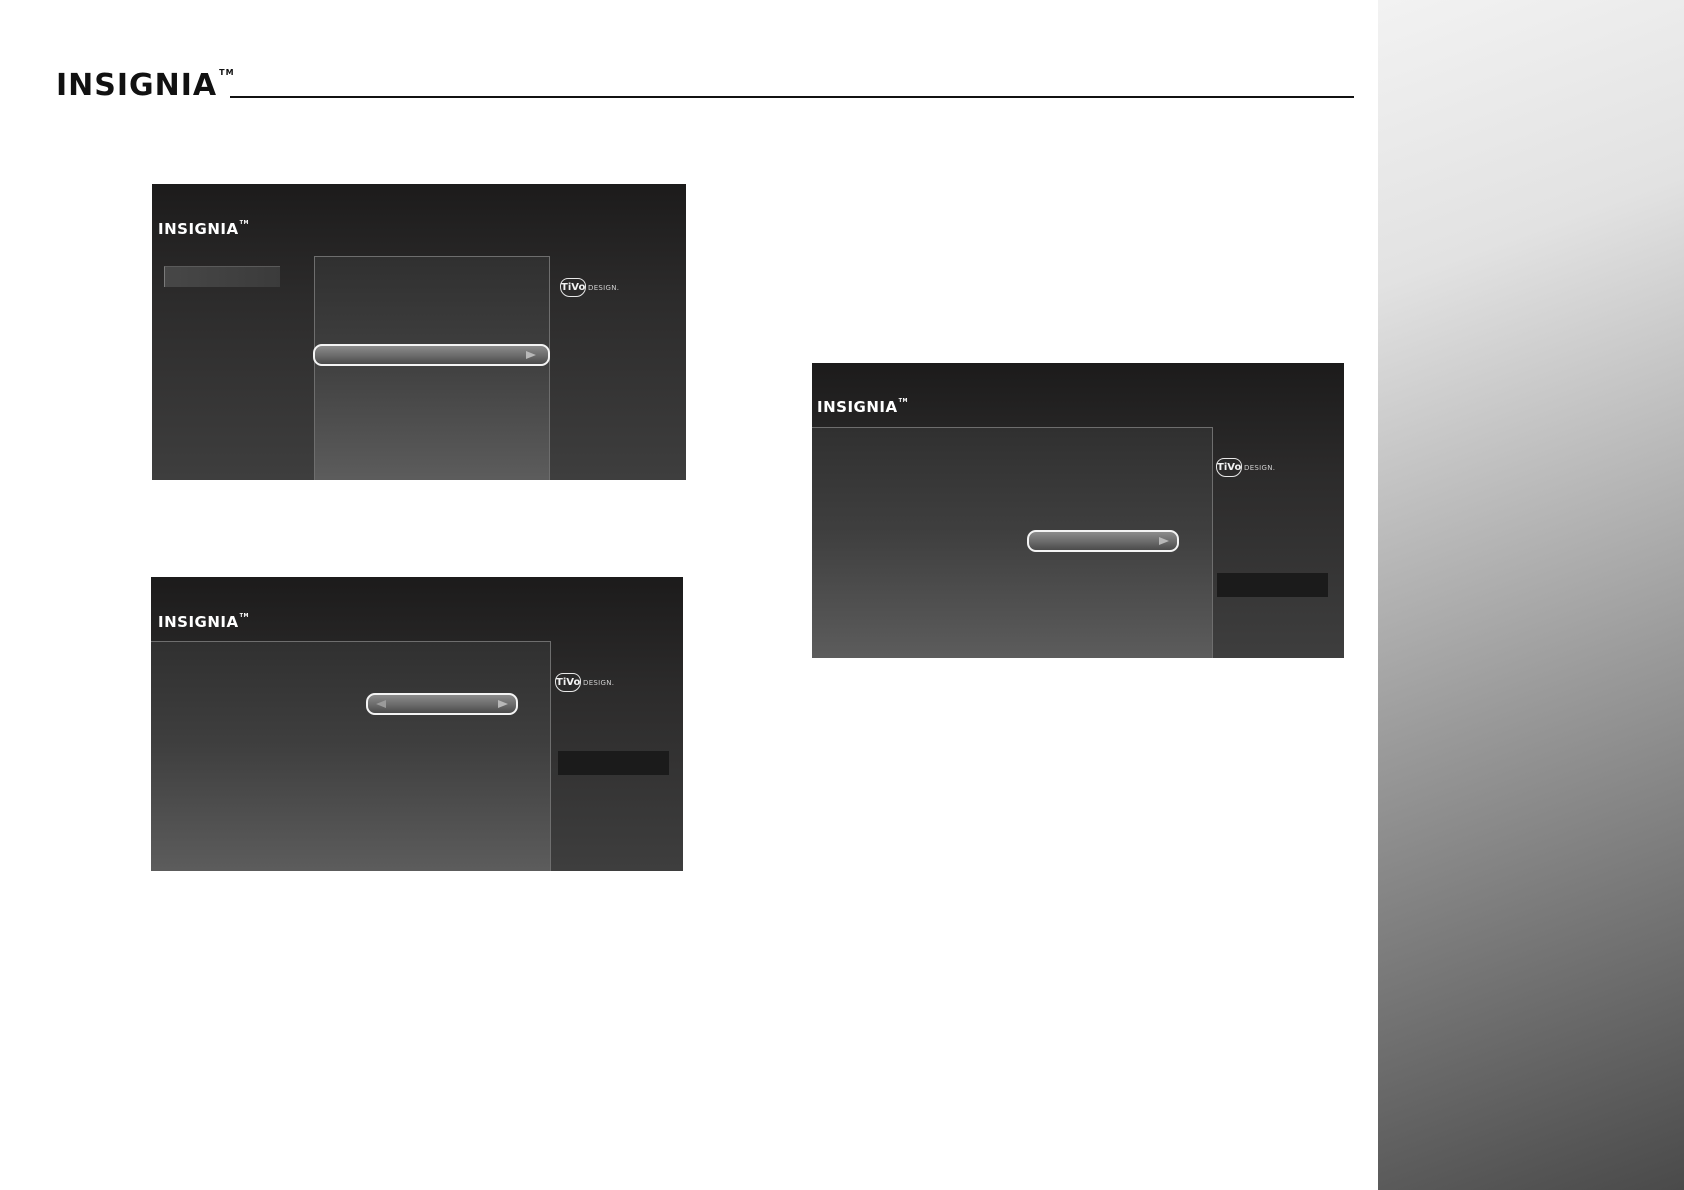  Describe the element at coordinates (227, 72) in the screenshot. I see `header-trademark: TM` at that location.